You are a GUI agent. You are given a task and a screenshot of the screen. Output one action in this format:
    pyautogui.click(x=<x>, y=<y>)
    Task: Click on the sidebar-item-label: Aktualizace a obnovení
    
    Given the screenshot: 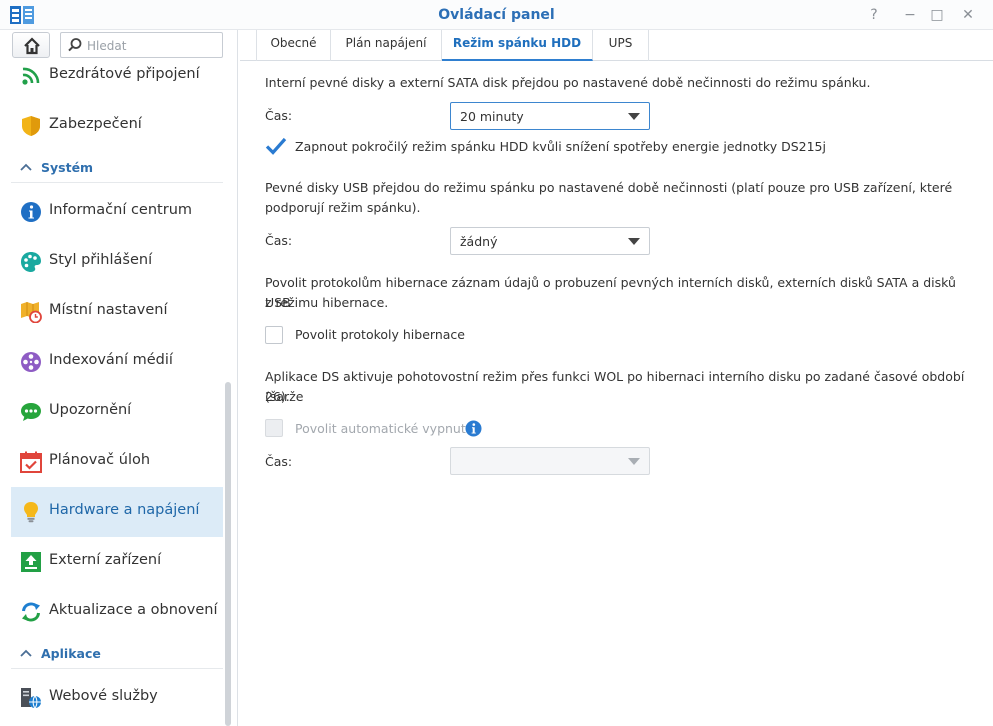 What is the action you would take?
    pyautogui.click(x=133, y=610)
    